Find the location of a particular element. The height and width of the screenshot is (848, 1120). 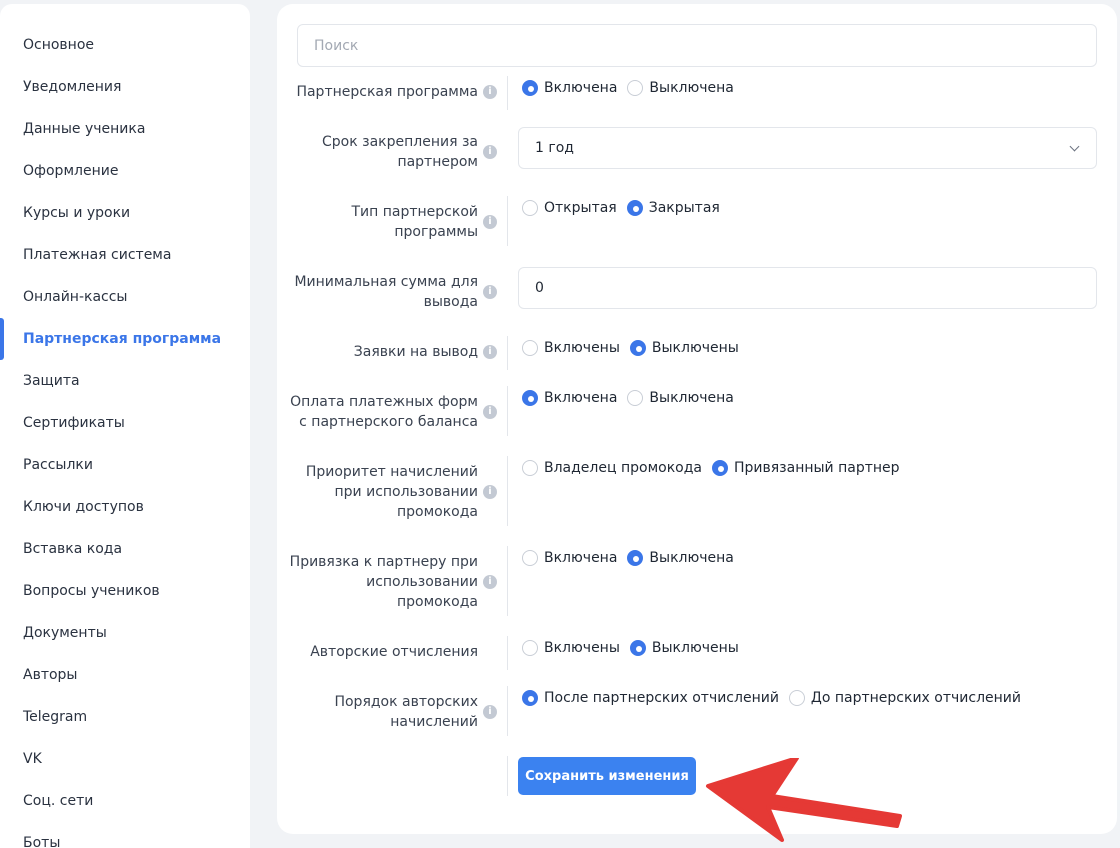

program-type-label: Тип партнерской программы is located at coordinates (415, 222).